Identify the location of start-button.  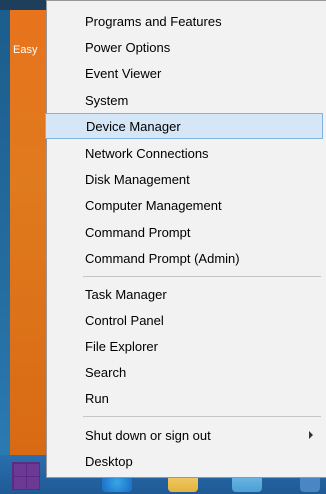
(26, 476).